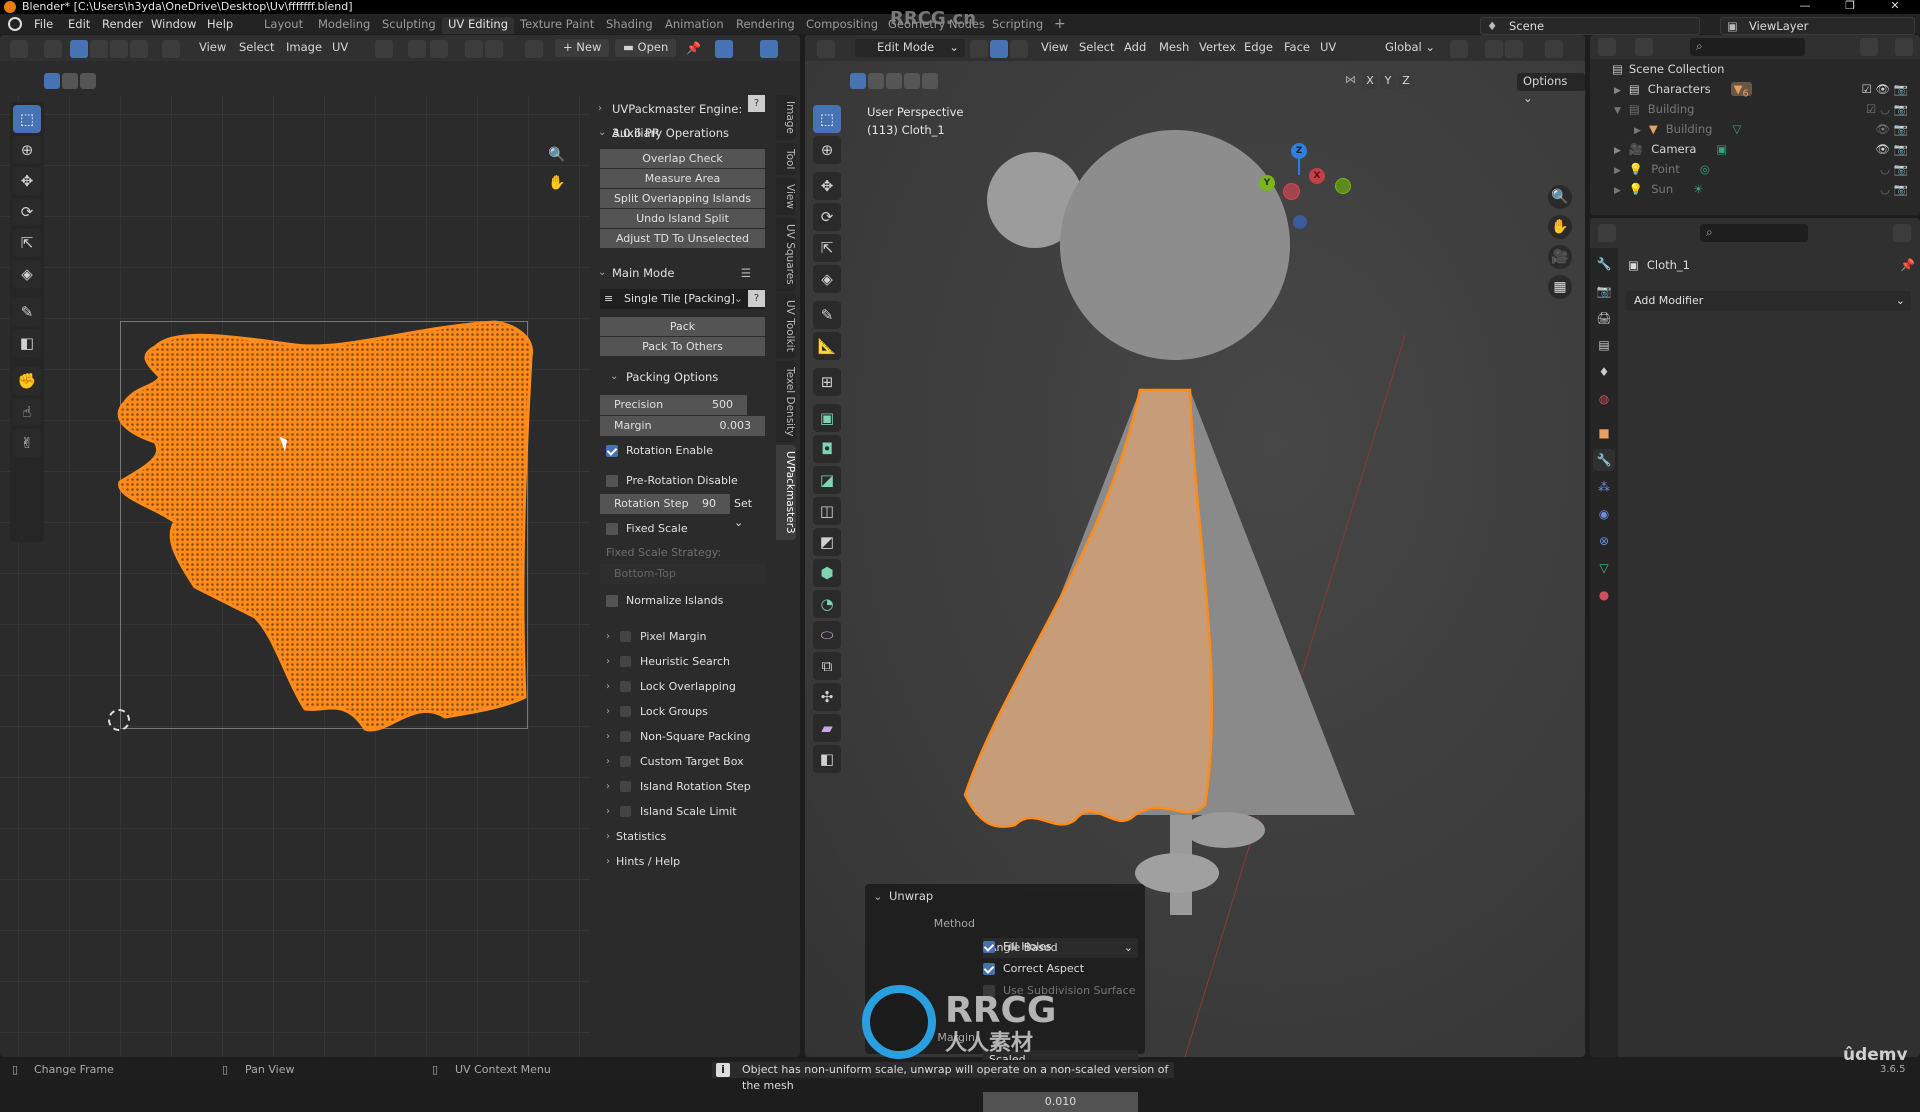  What do you see at coordinates (1754, 233) in the screenshot?
I see `properties-search-input: ⌕` at bounding box center [1754, 233].